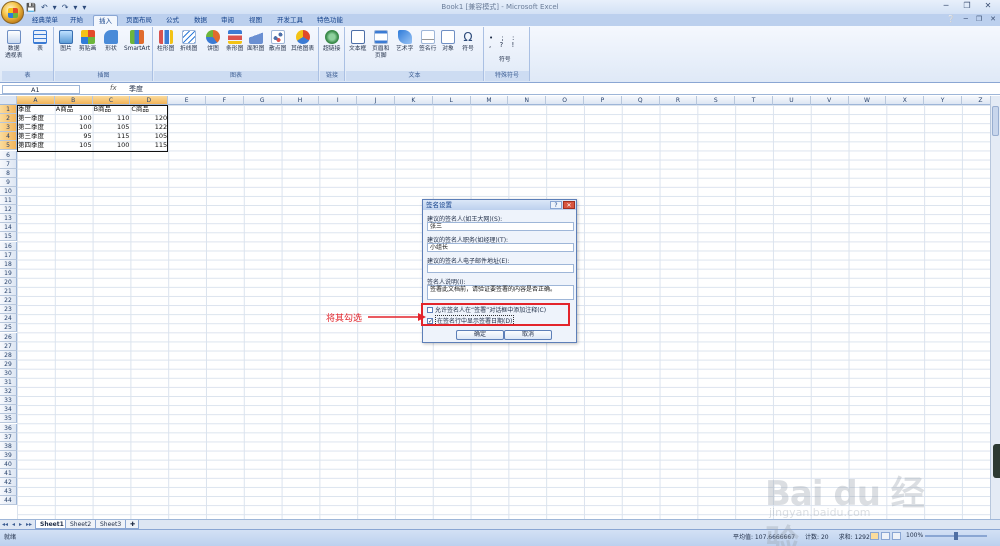  I want to click on tab-insert: 插入, so click(105, 20).